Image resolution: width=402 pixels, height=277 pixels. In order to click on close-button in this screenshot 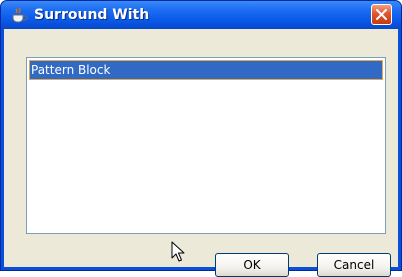, I will do `click(381, 14)`.